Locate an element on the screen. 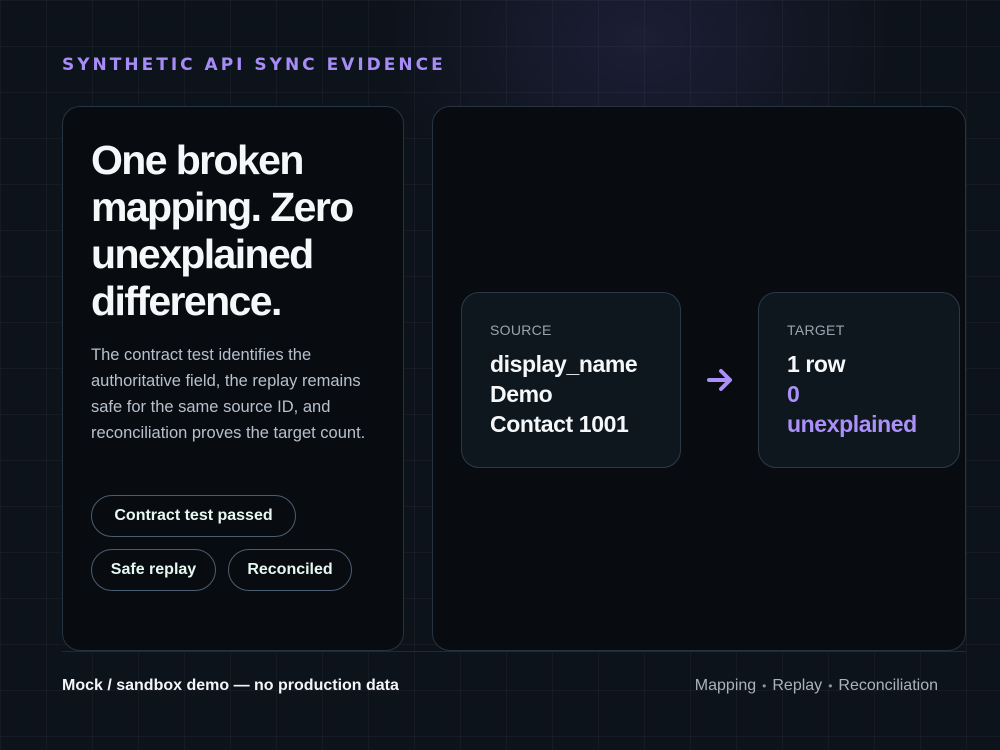  source-label: SOURCE is located at coordinates (521, 330).